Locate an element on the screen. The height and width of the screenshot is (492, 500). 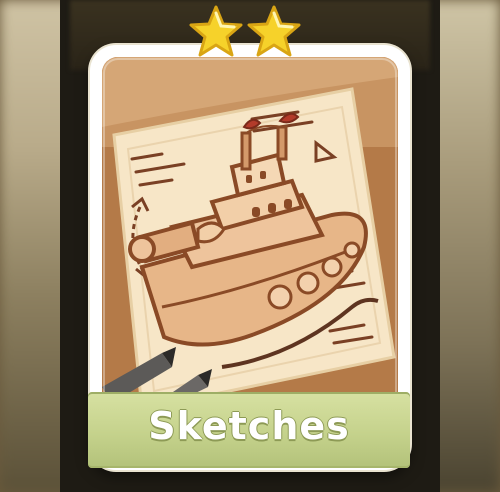
card-title: Sketches is located at coordinates (249, 426).